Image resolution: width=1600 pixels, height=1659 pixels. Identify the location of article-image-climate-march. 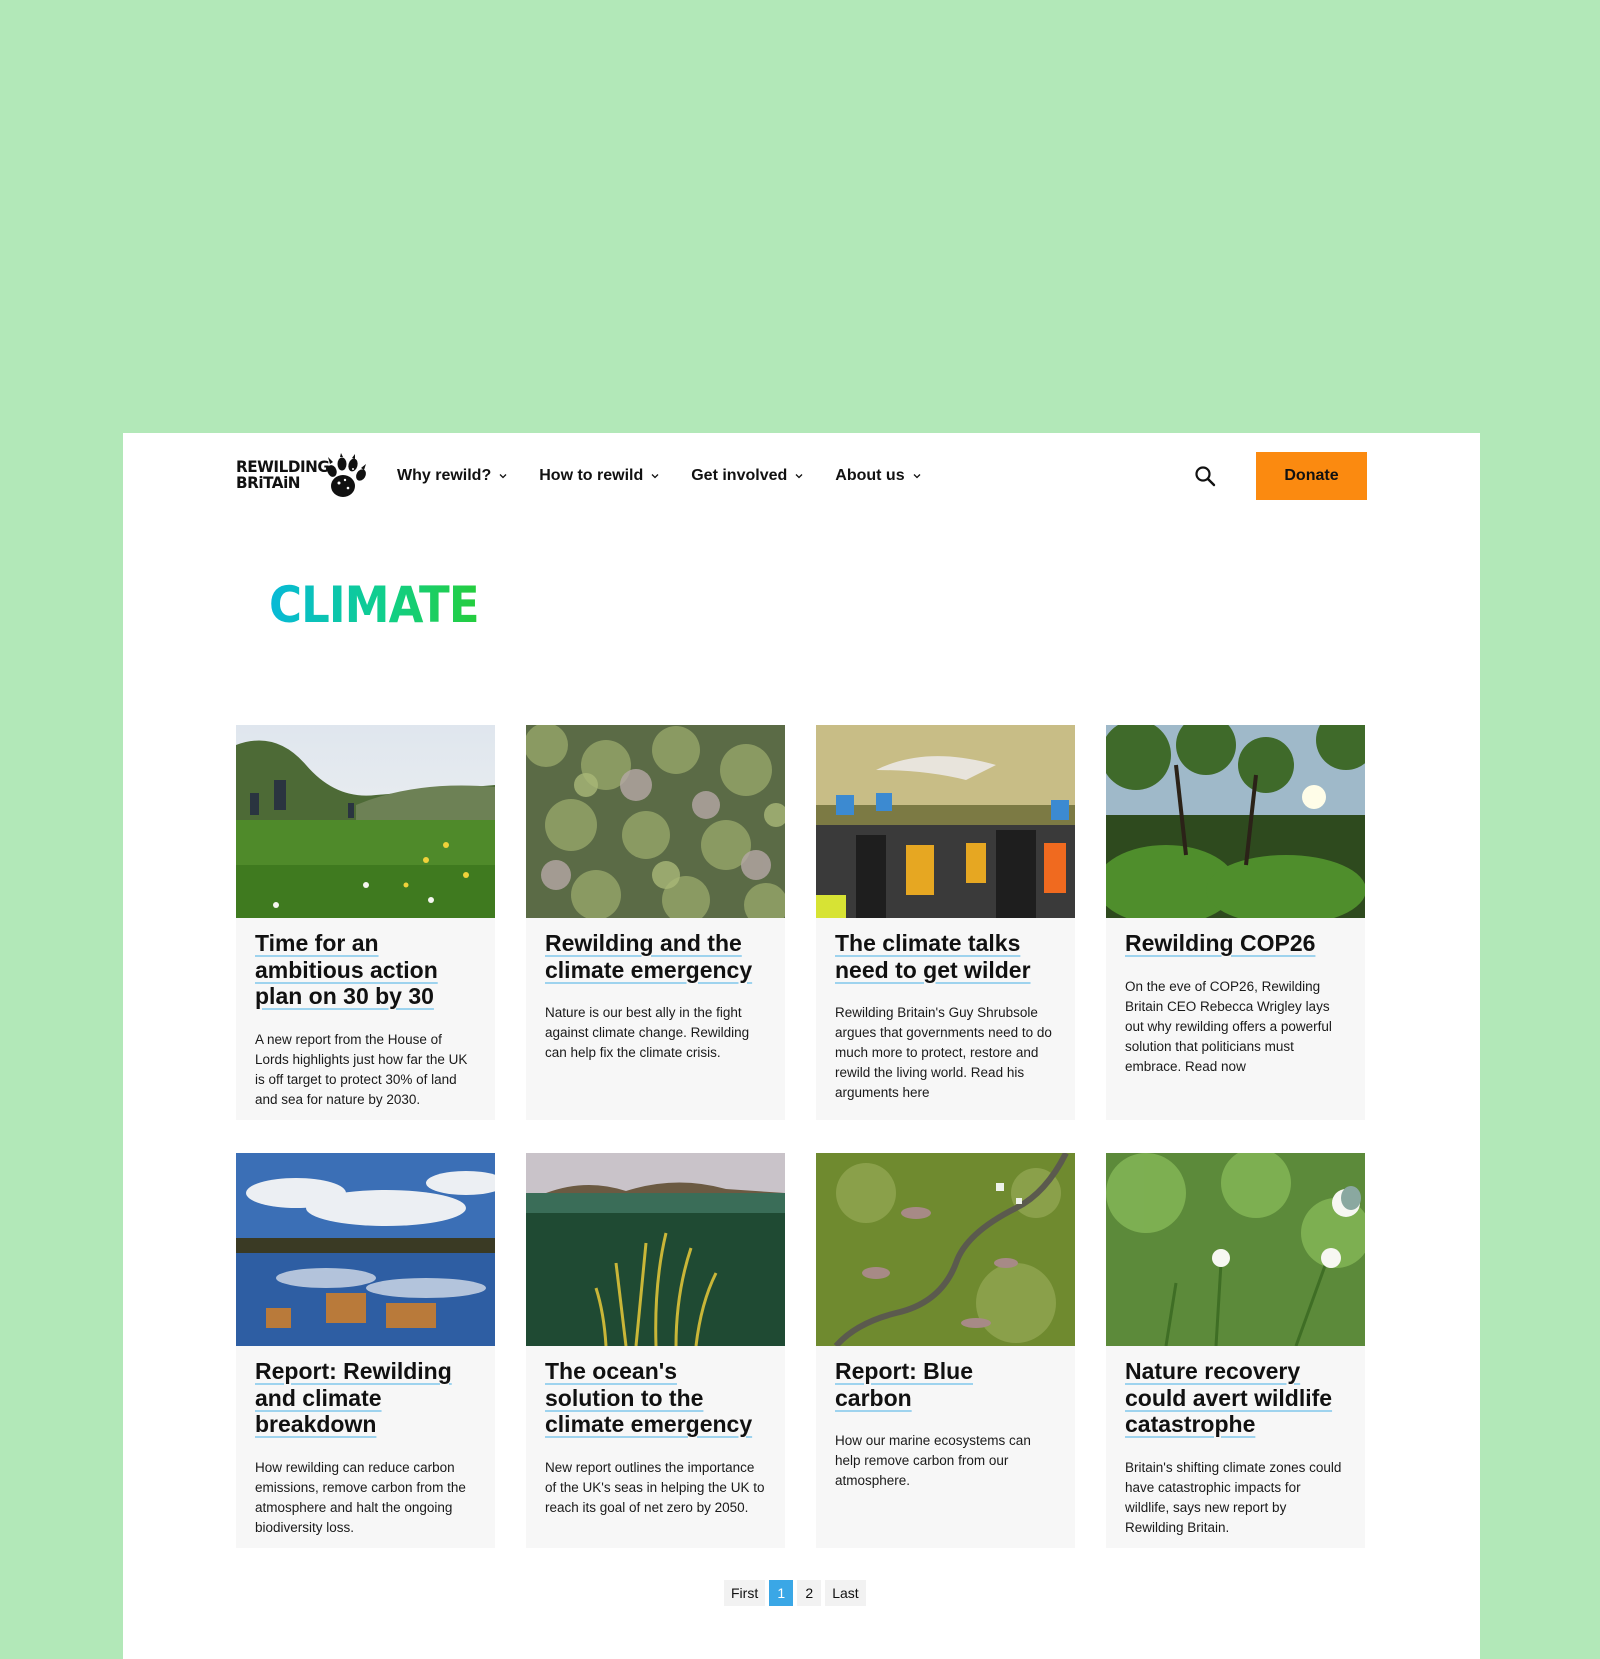
(945, 821).